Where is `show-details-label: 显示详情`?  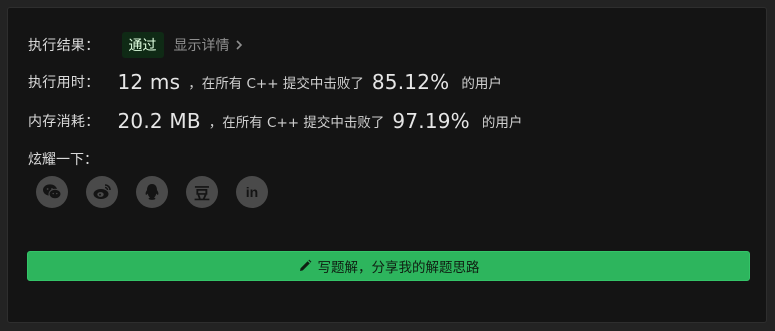 show-details-label: 显示详情 is located at coordinates (201, 46).